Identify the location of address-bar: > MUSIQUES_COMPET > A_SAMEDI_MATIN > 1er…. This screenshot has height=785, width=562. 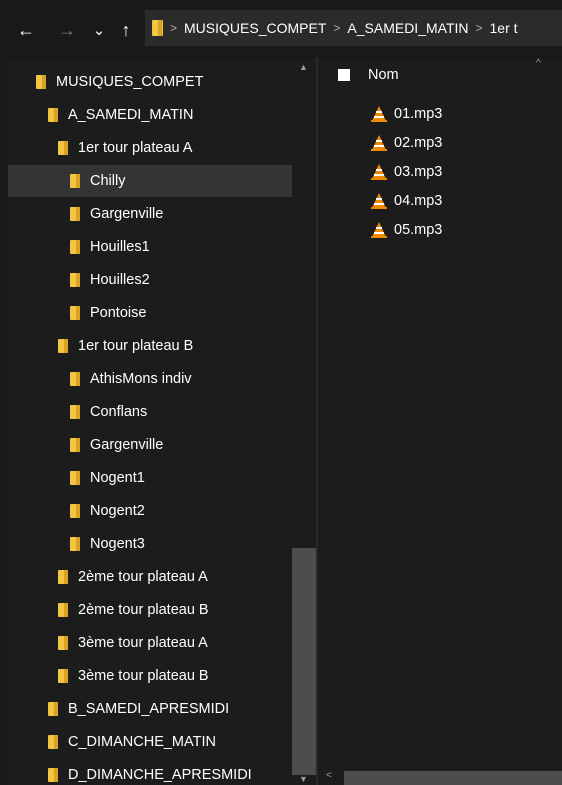
(353, 28).